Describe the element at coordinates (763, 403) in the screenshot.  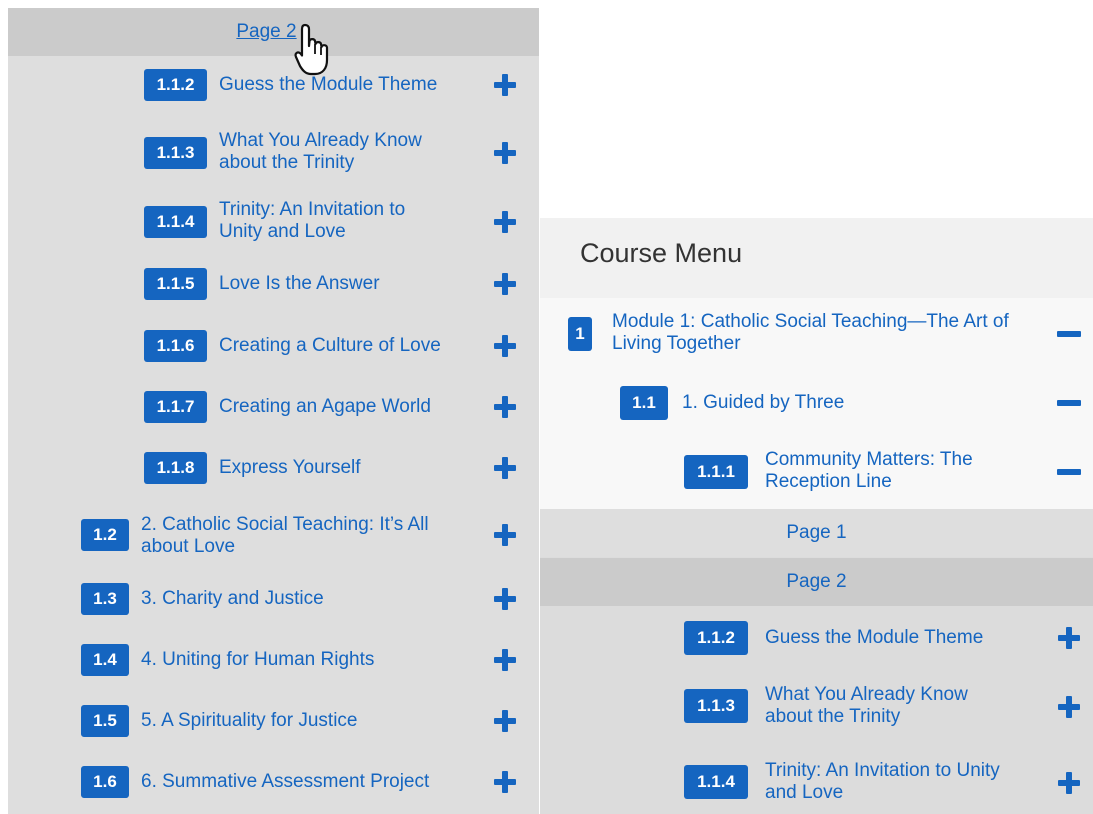
I see `item-label: 1. Guided by Three` at that location.